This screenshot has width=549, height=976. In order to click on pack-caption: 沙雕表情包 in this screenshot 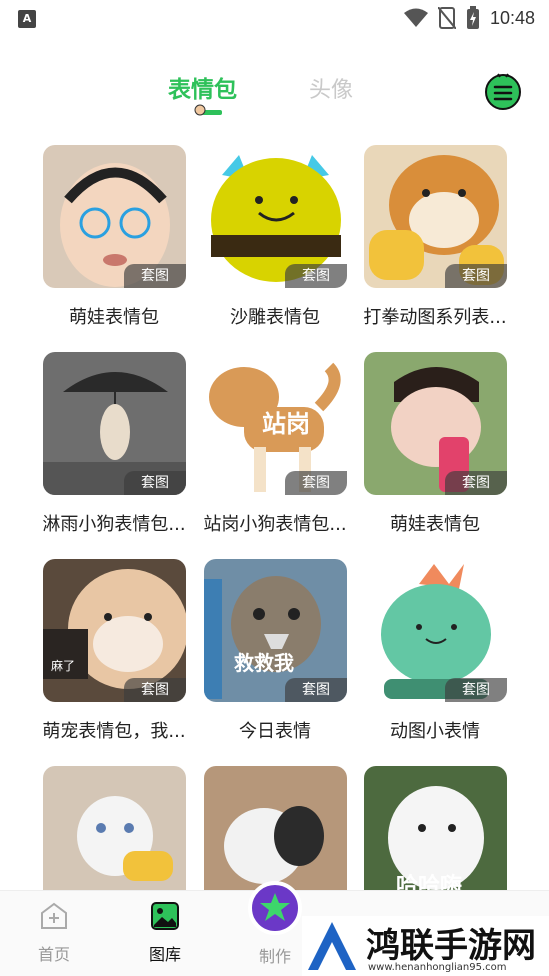, I will do `click(275, 317)`.